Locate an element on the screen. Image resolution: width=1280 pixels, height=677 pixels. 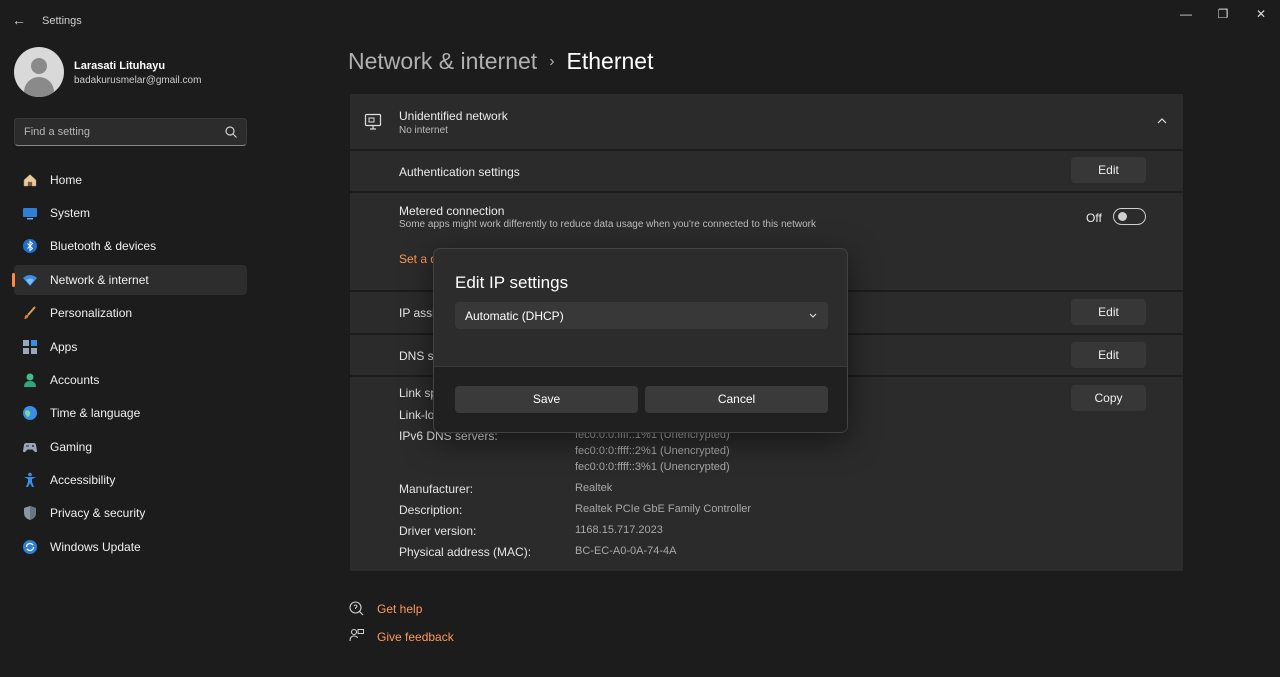
sidebar-item-label: System is located at coordinates (70, 213).